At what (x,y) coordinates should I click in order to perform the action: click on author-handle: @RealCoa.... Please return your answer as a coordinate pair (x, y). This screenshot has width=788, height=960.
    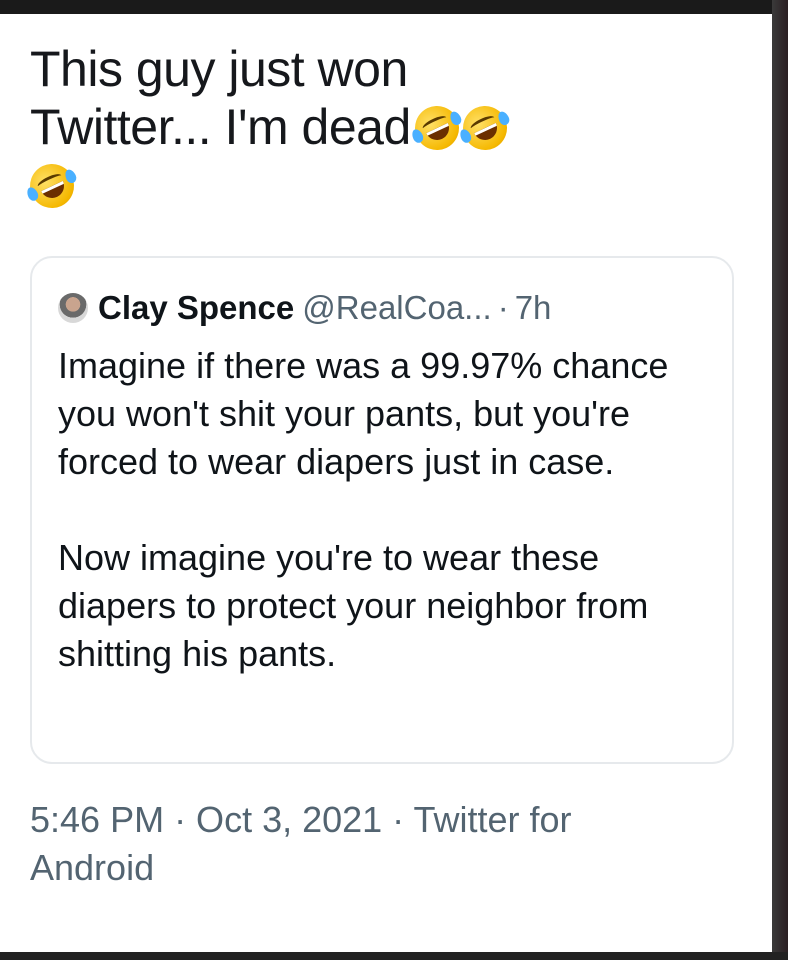
    Looking at the image, I should click on (396, 308).